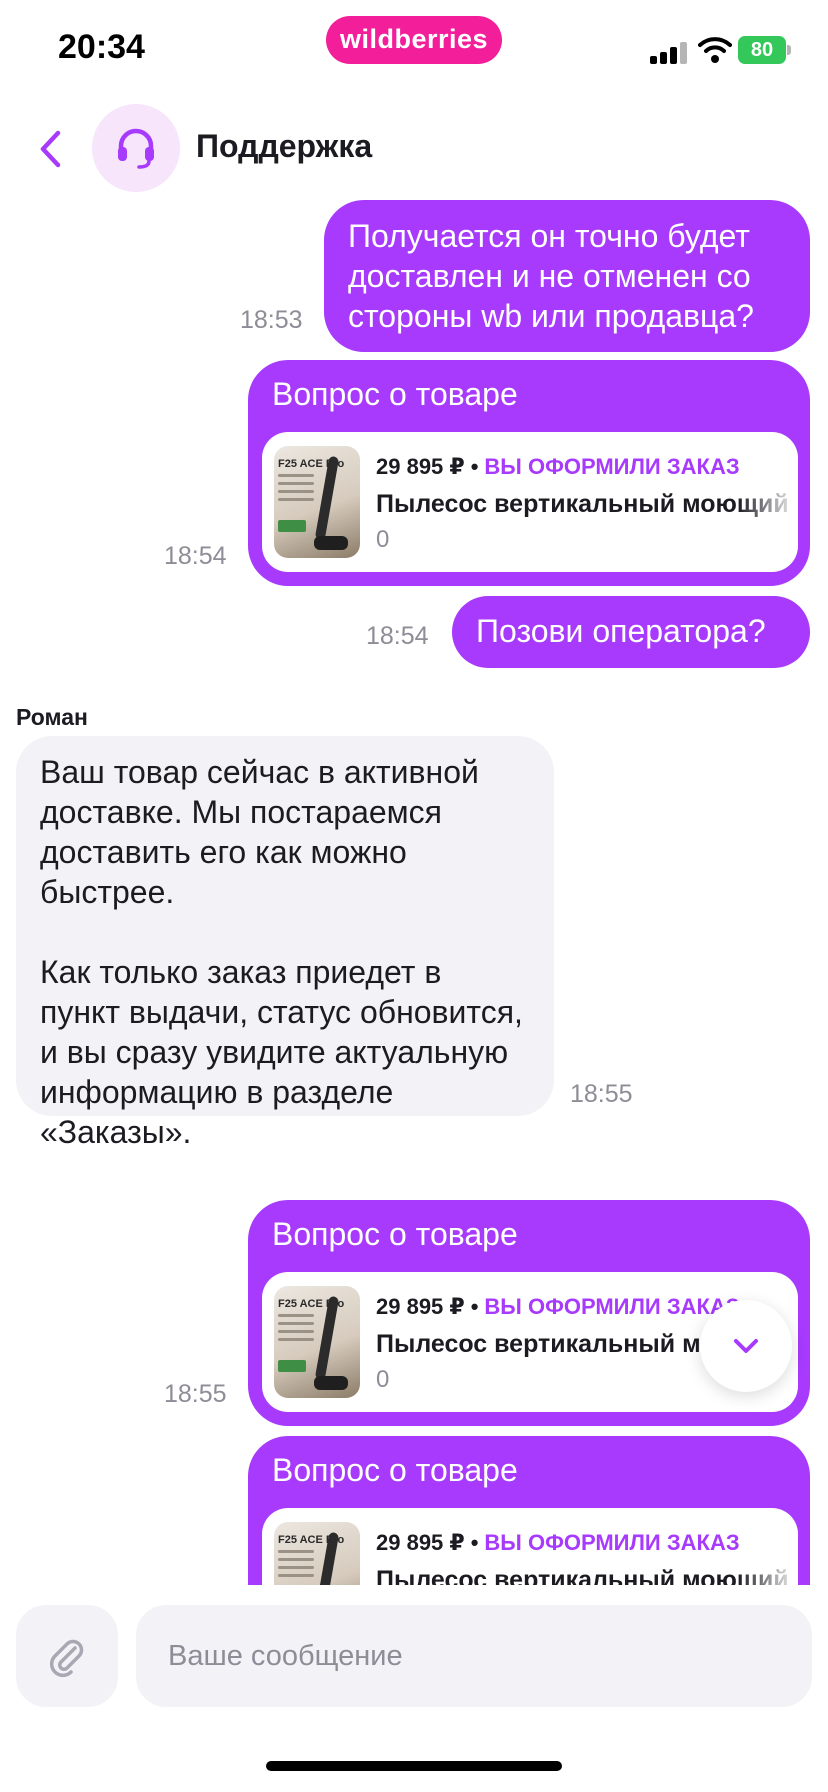 The height and width of the screenshot is (1792, 828). I want to click on sender-name: Роман, so click(52, 717).